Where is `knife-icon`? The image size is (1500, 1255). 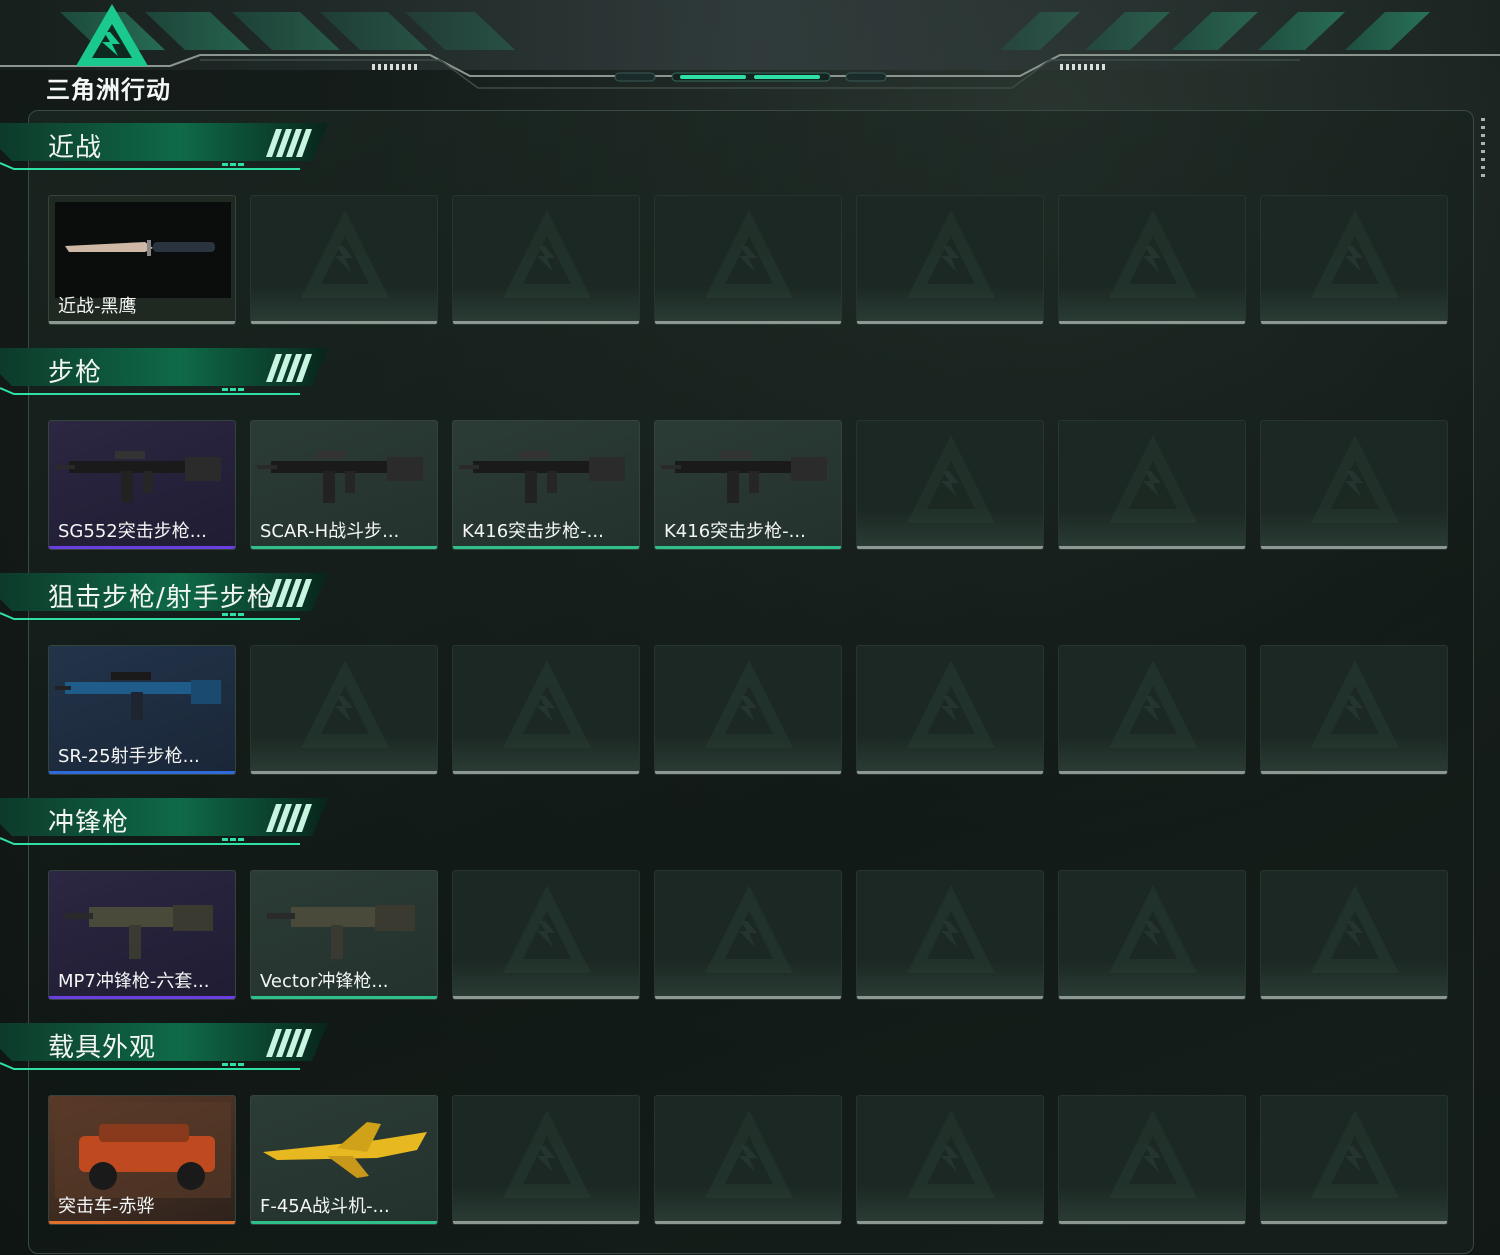 knife-icon is located at coordinates (143, 250).